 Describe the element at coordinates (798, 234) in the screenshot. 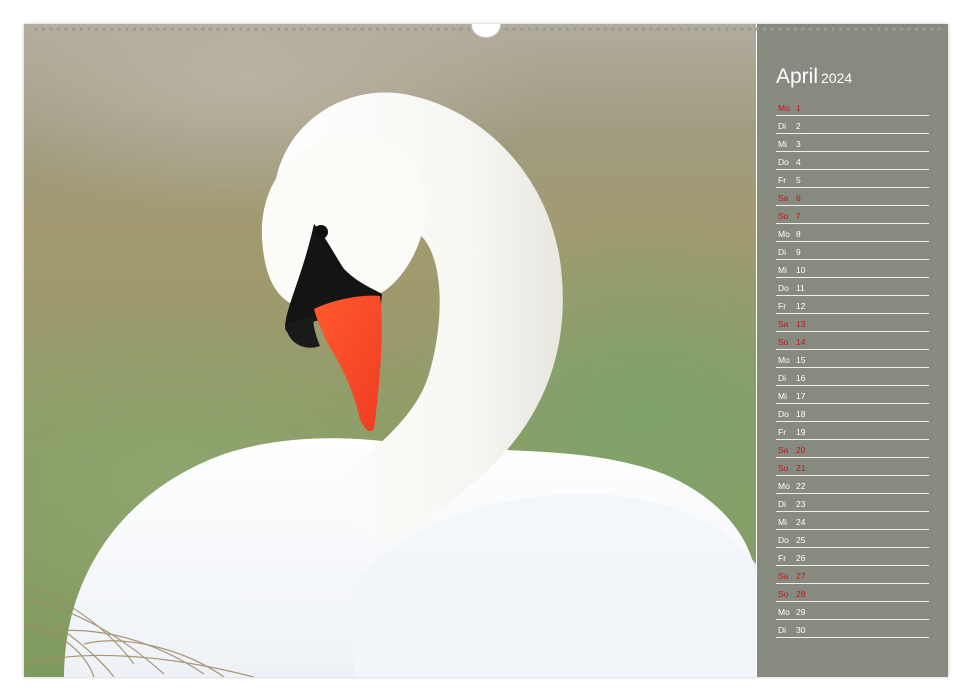

I see `day-number: 8` at that location.